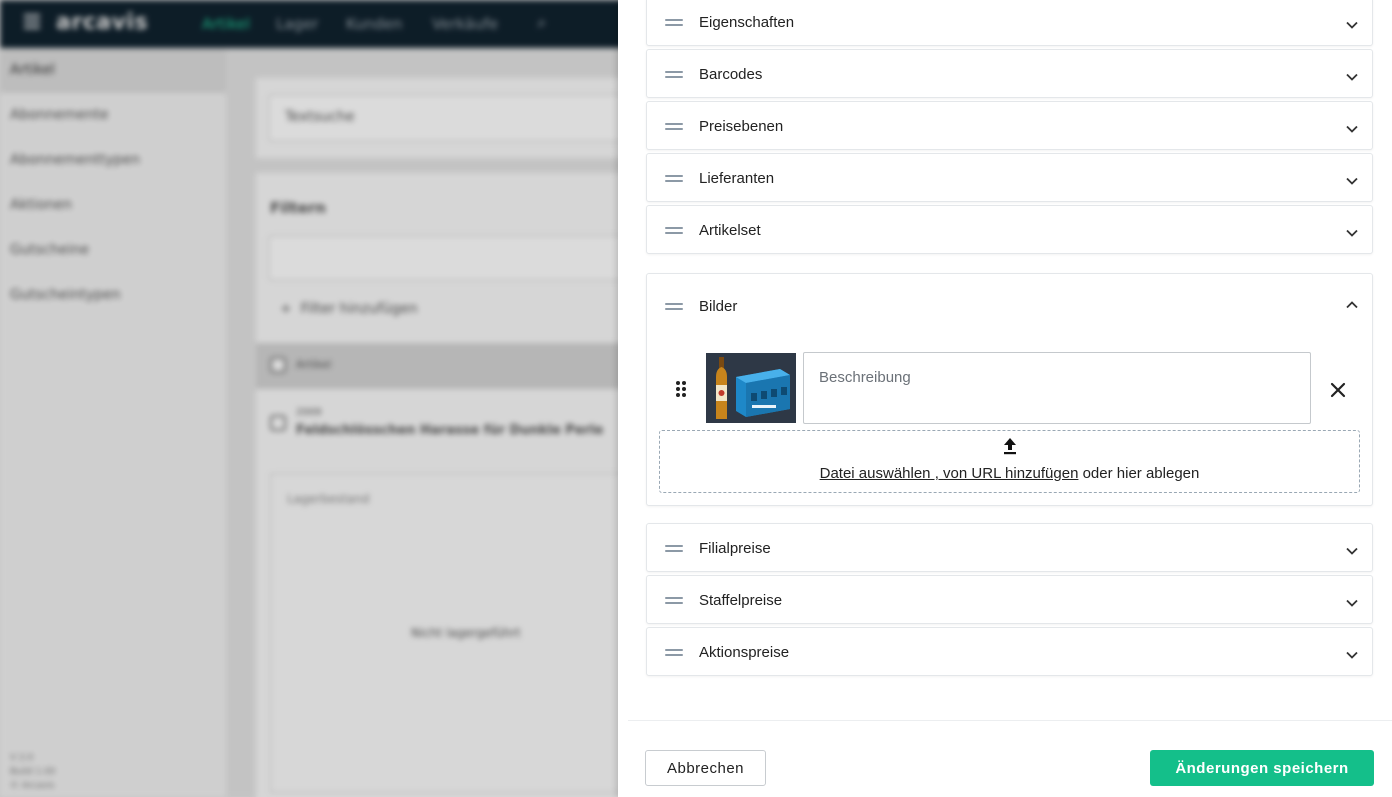  I want to click on add-from-url-link: von URL hinzufügen, so click(1010, 473).